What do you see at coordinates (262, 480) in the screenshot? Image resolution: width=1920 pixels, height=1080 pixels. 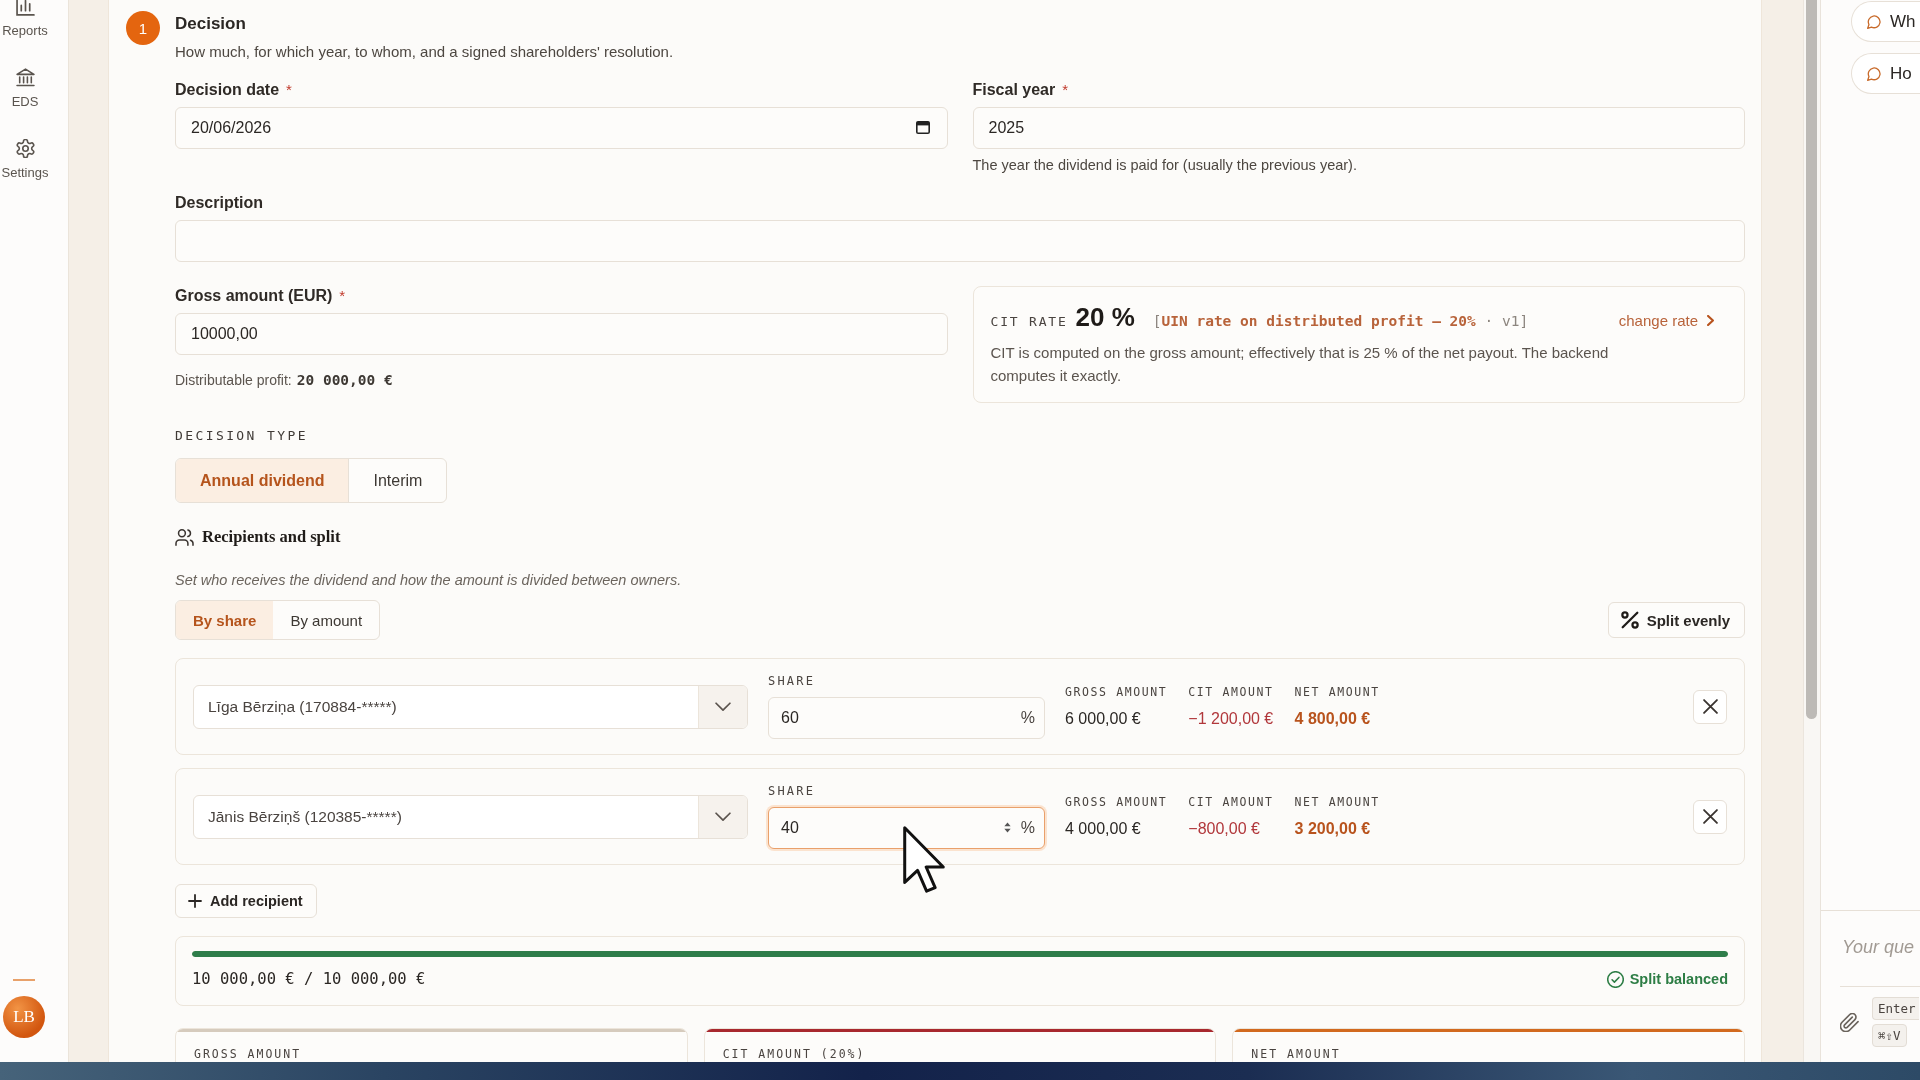 I see `decision-type-option: Annual dividend` at bounding box center [262, 480].